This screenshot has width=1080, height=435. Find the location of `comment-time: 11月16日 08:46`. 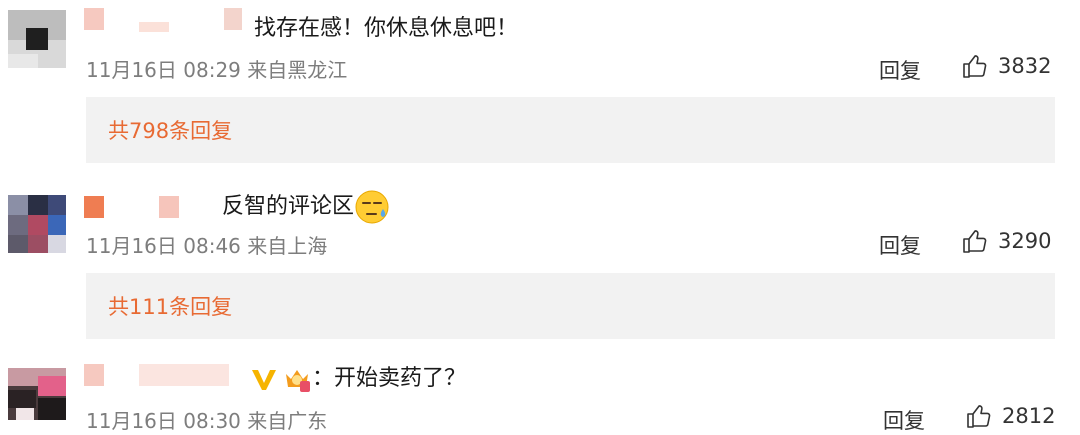

comment-time: 11月16日 08:46 is located at coordinates (163, 246).